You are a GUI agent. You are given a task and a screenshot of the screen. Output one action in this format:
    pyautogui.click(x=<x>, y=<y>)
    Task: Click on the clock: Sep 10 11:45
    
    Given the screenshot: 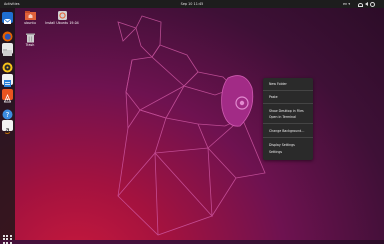 What is the action you would take?
    pyautogui.click(x=192, y=4)
    